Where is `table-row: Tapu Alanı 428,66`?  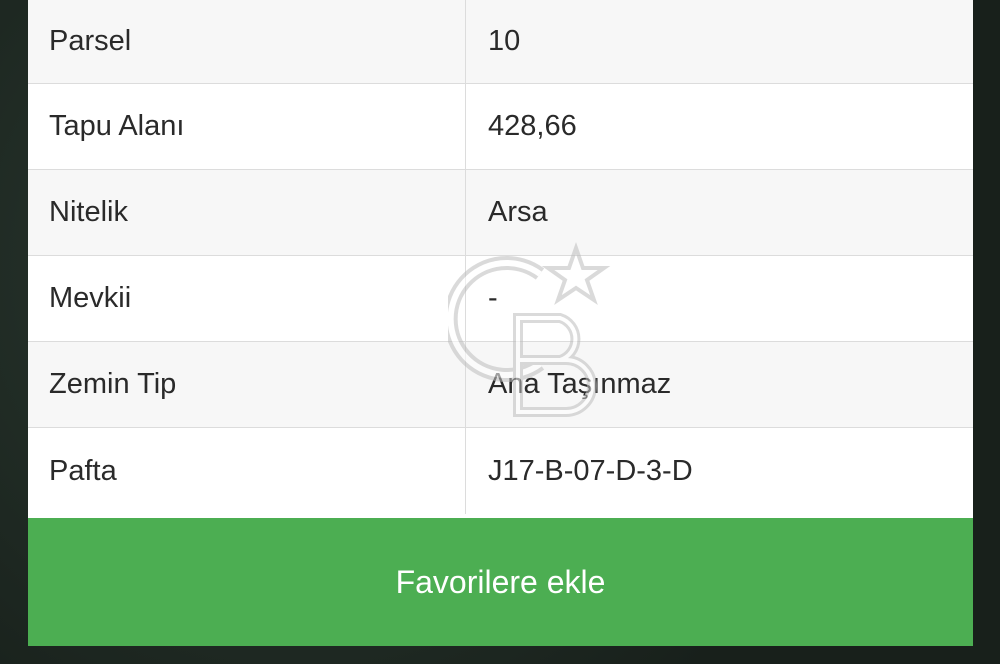 table-row: Tapu Alanı 428,66 is located at coordinates (500, 127).